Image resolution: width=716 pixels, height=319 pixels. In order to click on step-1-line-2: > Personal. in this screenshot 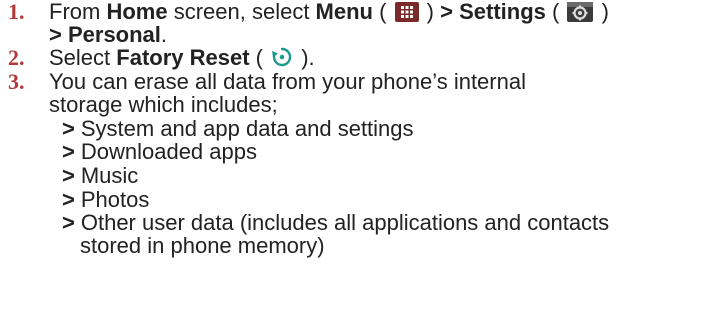, I will do `click(108, 34)`.